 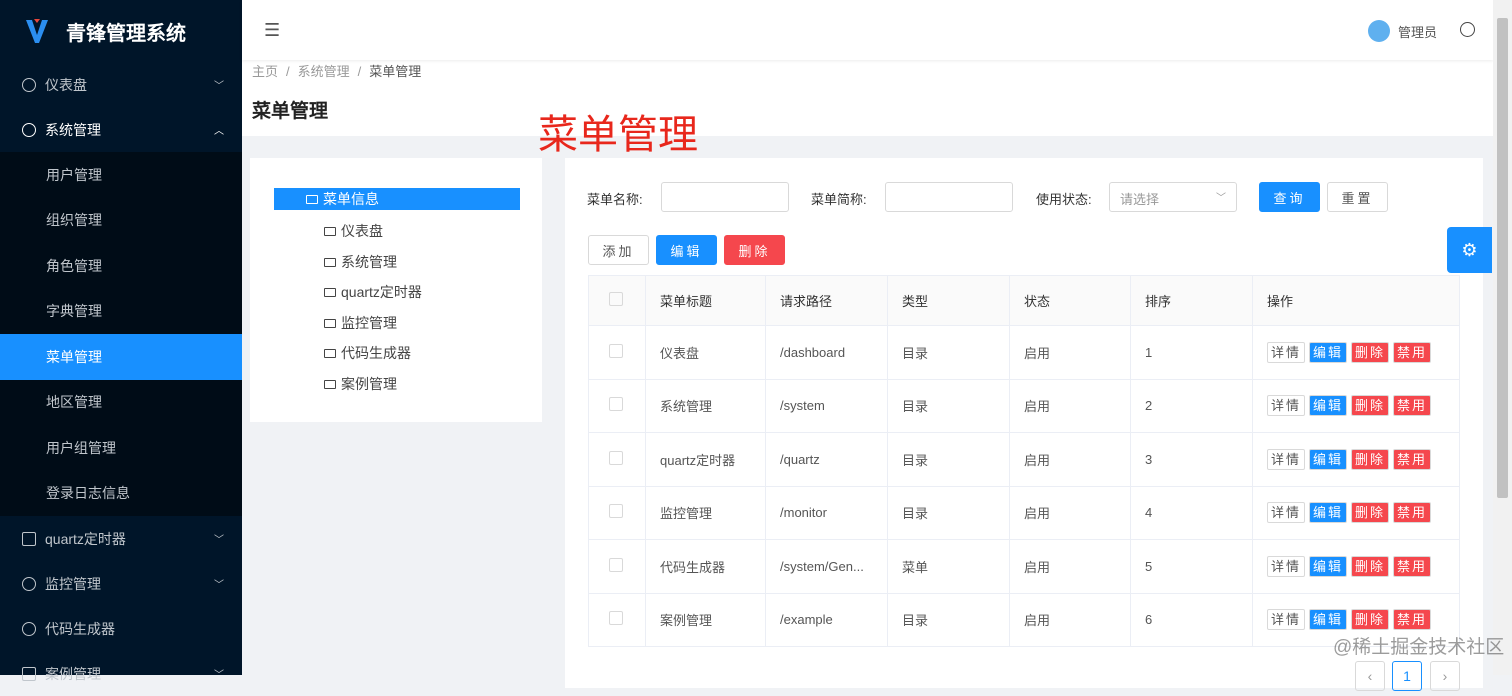 I want to click on scrollbar, so click(x=1502, y=337).